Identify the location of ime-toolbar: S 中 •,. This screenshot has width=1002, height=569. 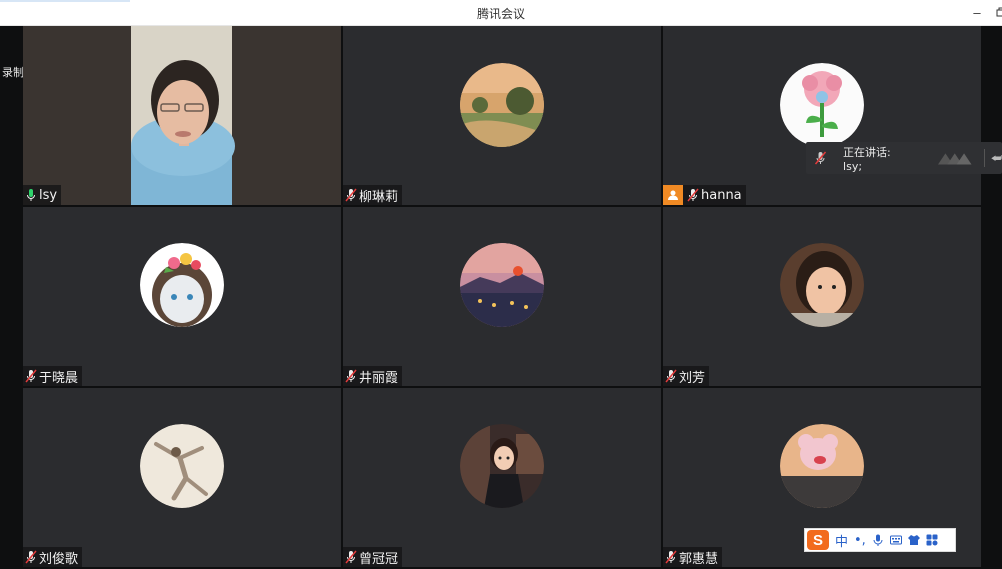
(880, 540).